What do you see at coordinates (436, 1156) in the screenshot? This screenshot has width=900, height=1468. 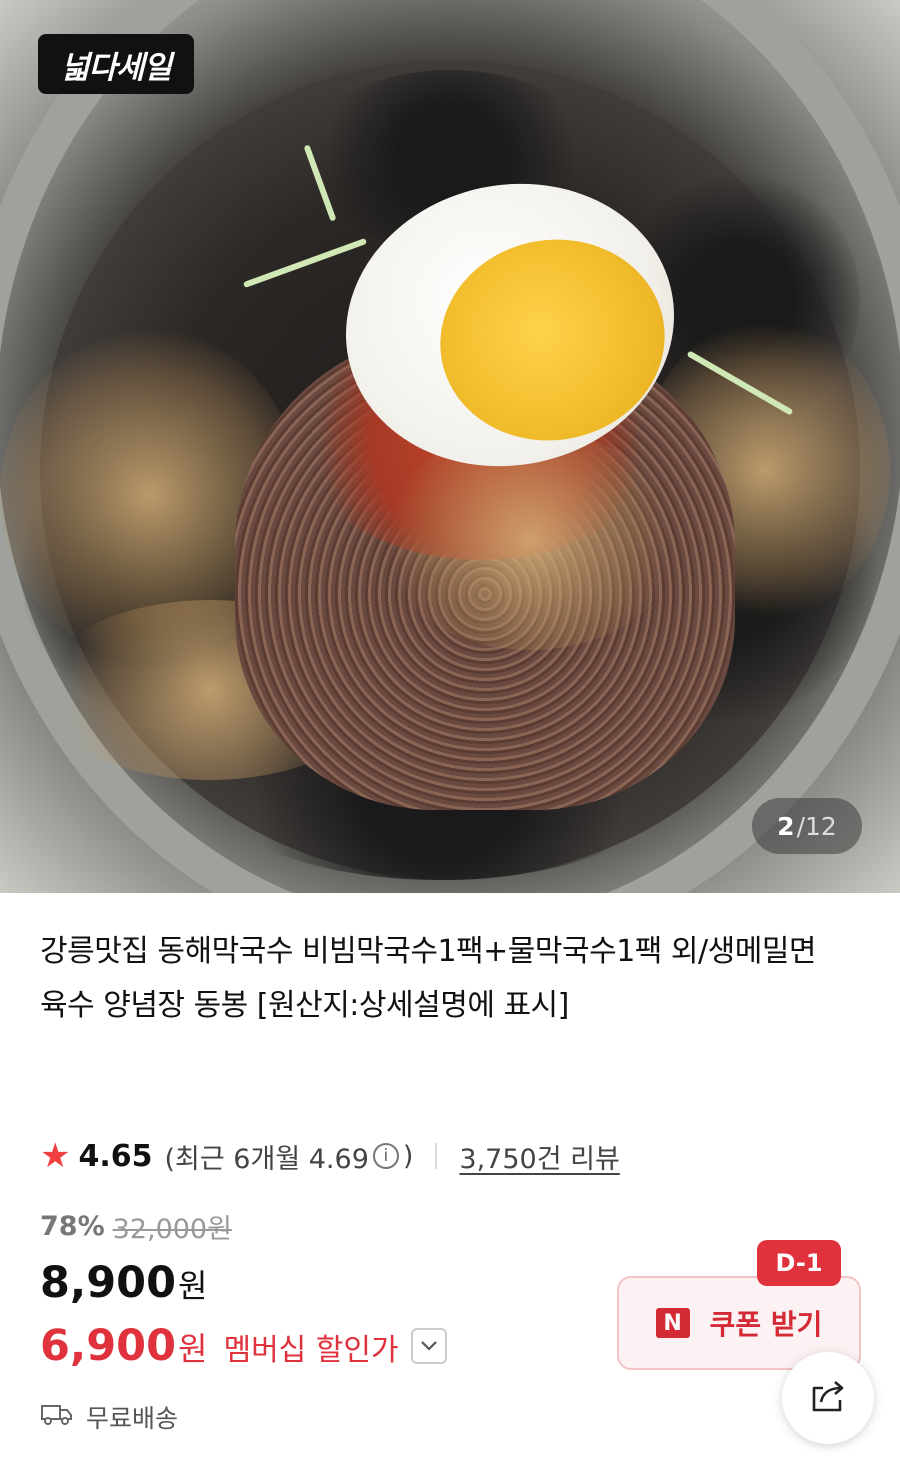 I see `divider` at bounding box center [436, 1156].